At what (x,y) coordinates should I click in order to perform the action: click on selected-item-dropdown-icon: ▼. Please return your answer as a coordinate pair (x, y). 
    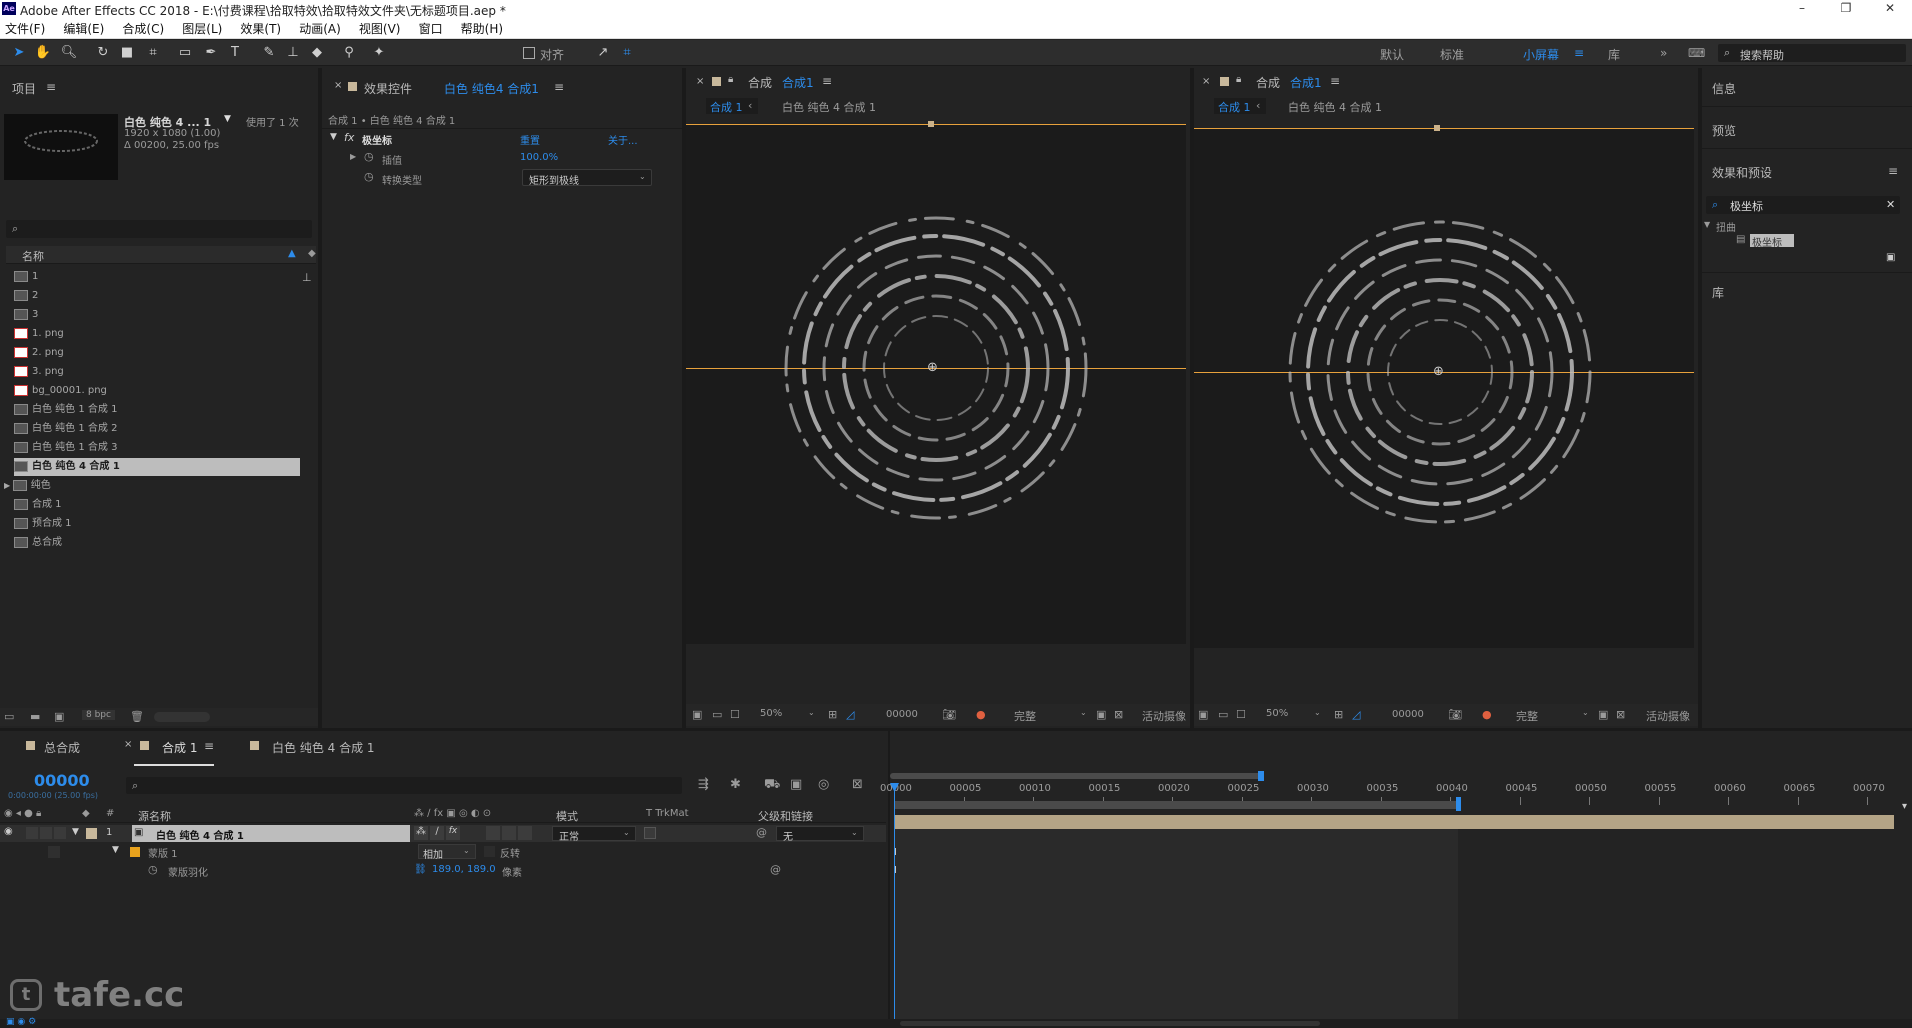
    Looking at the image, I should click on (227, 119).